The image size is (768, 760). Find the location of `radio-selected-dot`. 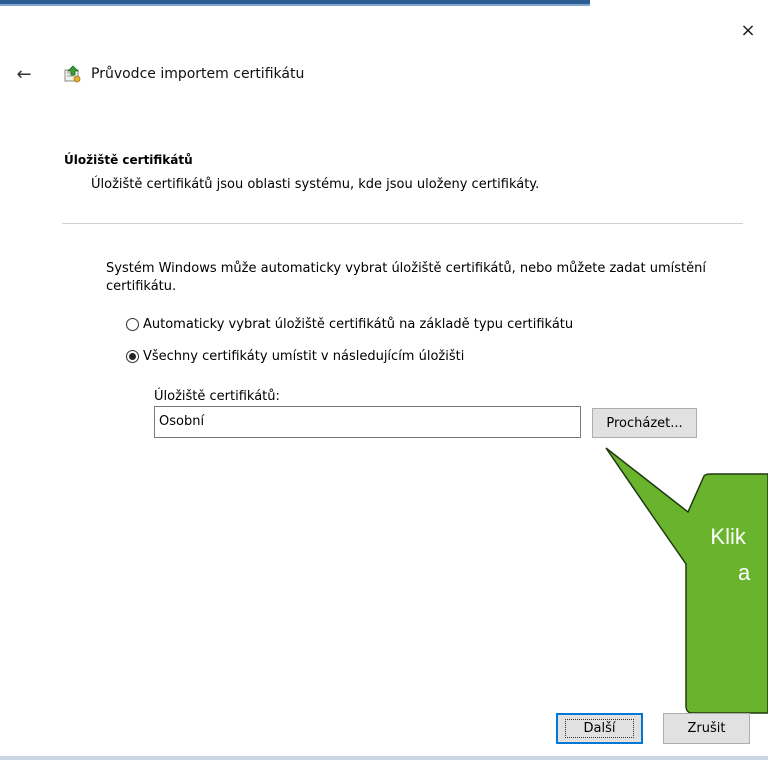

radio-selected-dot is located at coordinates (132, 356).